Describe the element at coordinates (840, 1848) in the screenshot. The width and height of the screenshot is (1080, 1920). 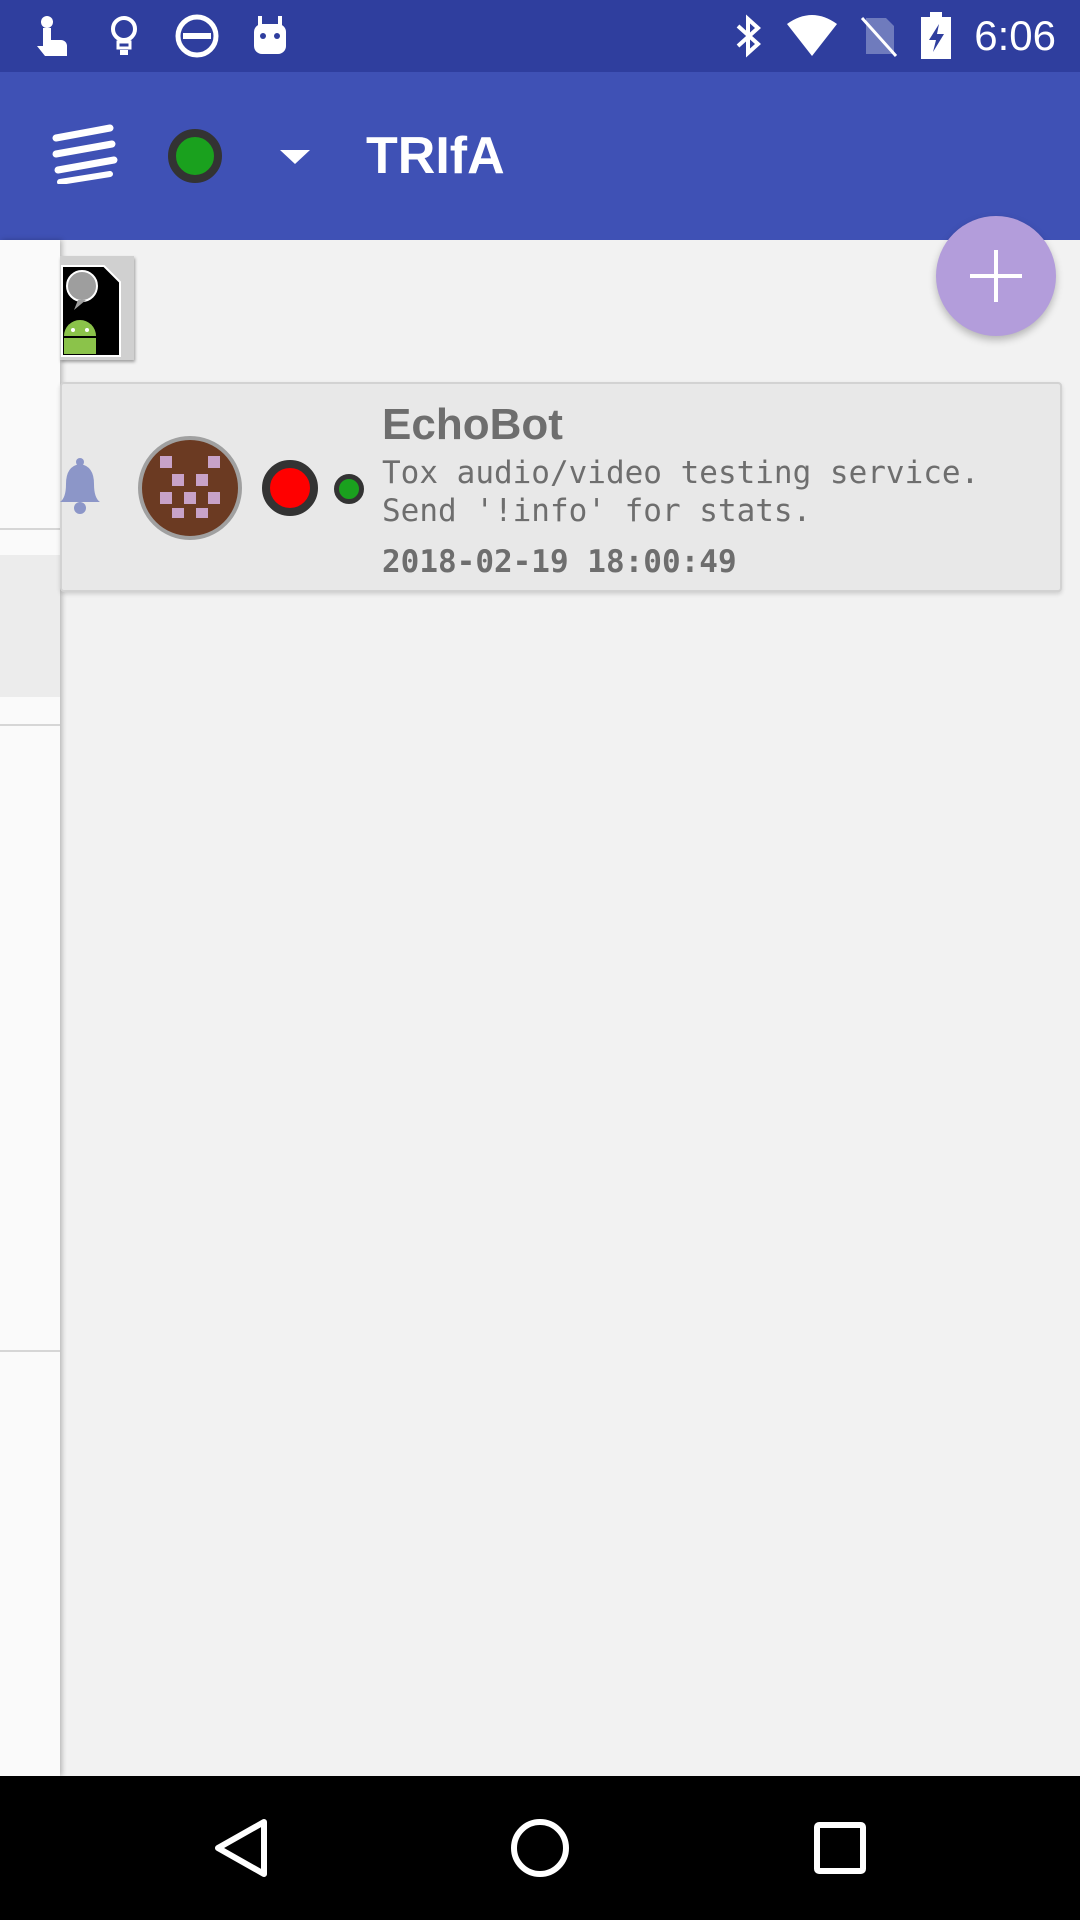
I see `recents-icon` at that location.